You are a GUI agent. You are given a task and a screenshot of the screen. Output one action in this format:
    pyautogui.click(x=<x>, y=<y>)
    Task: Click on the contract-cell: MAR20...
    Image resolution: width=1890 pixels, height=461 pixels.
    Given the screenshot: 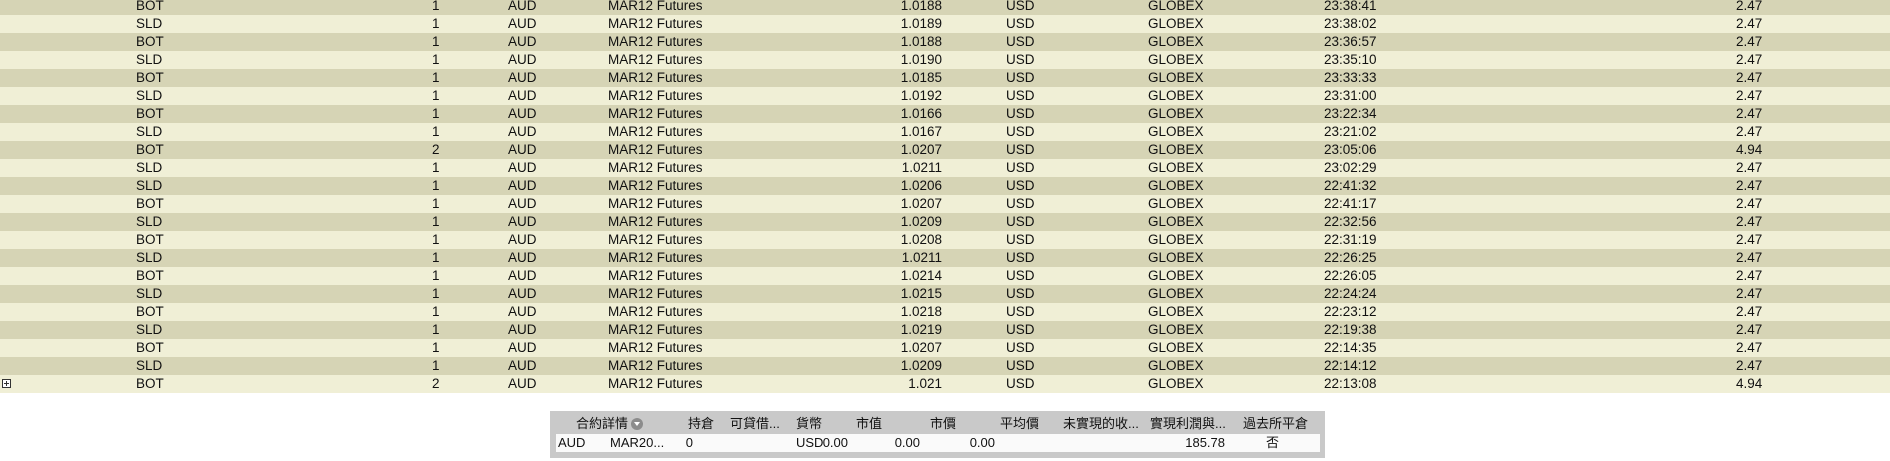 What is the action you would take?
    pyautogui.click(x=637, y=442)
    